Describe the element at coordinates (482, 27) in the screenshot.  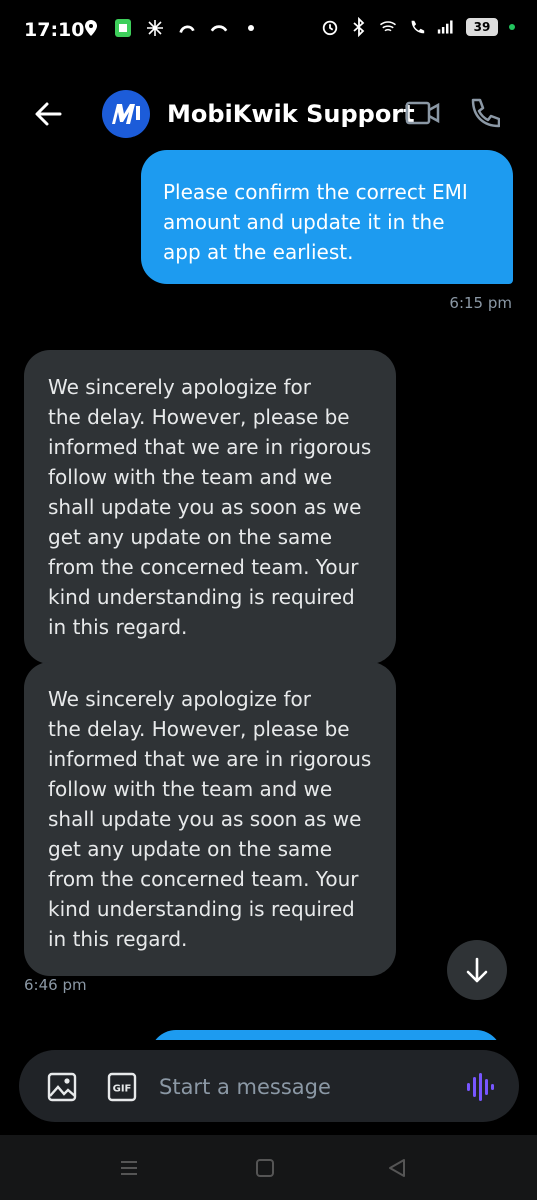
I see `battery-indicator: 39` at that location.